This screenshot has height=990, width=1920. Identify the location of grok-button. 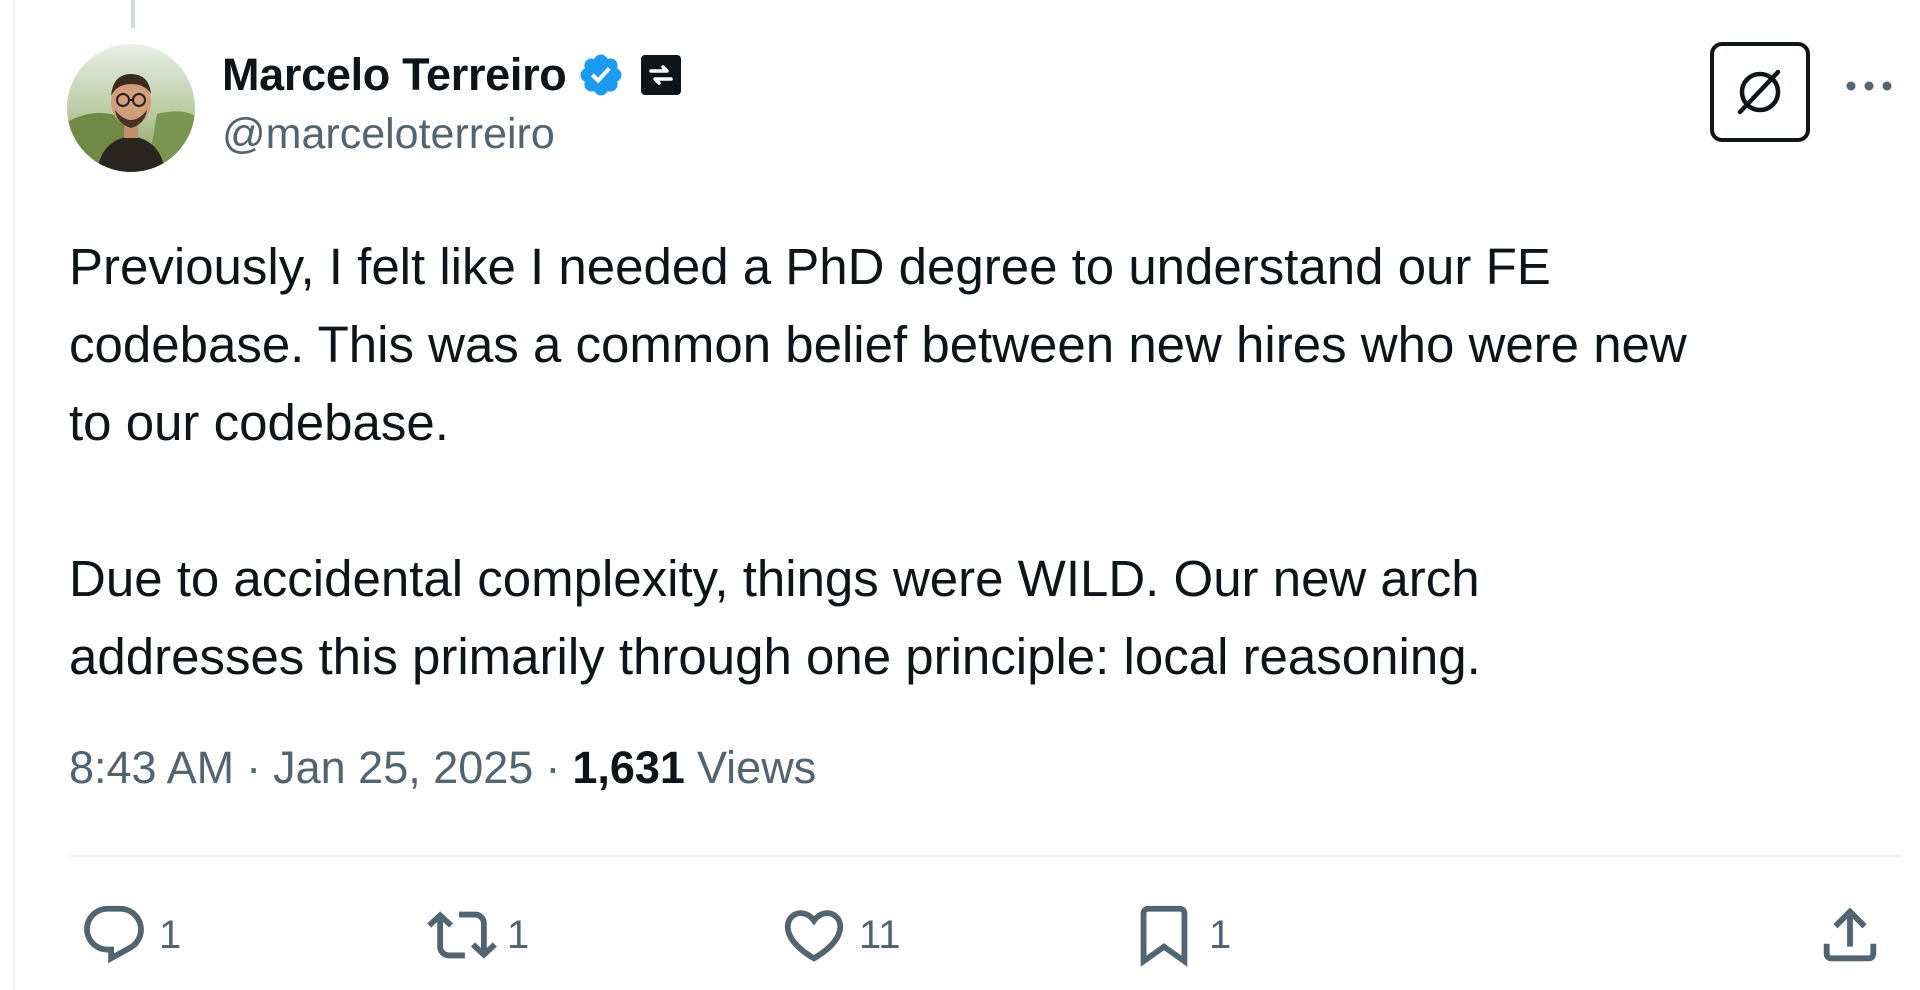
(1760, 92).